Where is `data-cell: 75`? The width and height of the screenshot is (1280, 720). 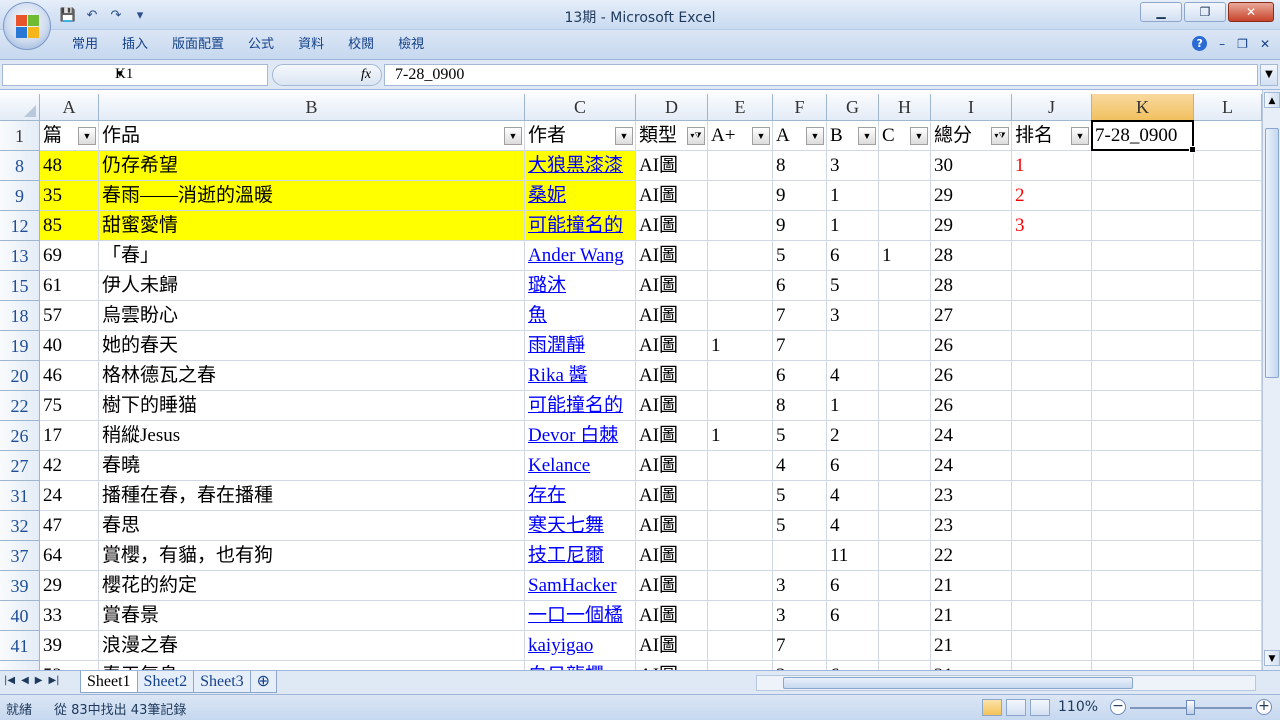 data-cell: 75 is located at coordinates (69, 406).